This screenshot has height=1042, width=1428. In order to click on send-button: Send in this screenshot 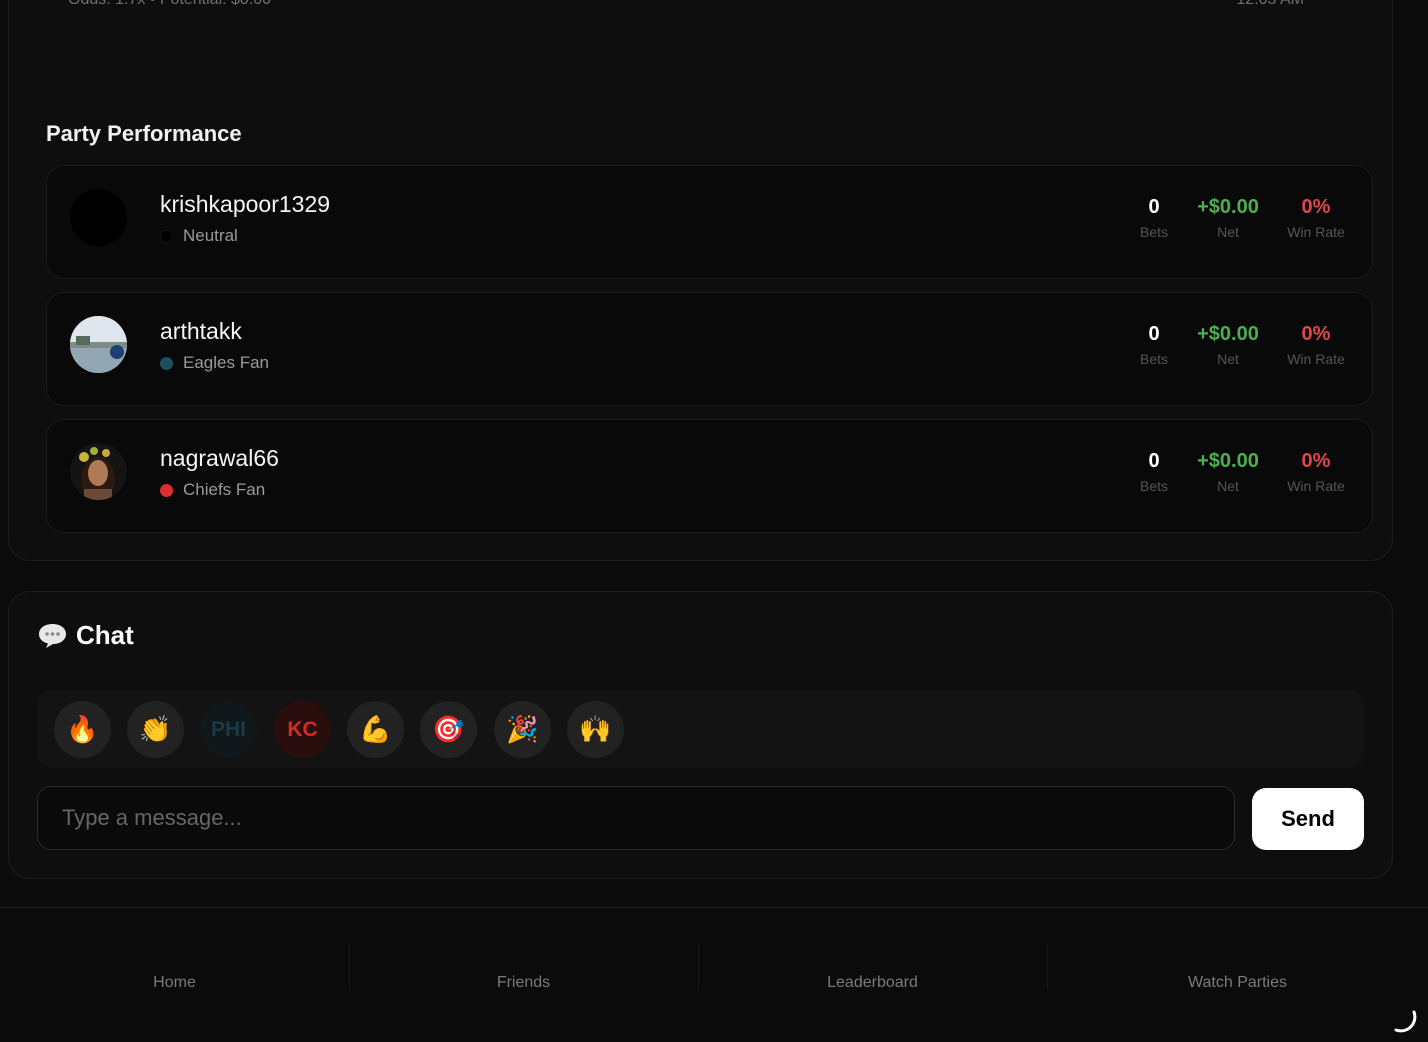, I will do `click(1308, 819)`.